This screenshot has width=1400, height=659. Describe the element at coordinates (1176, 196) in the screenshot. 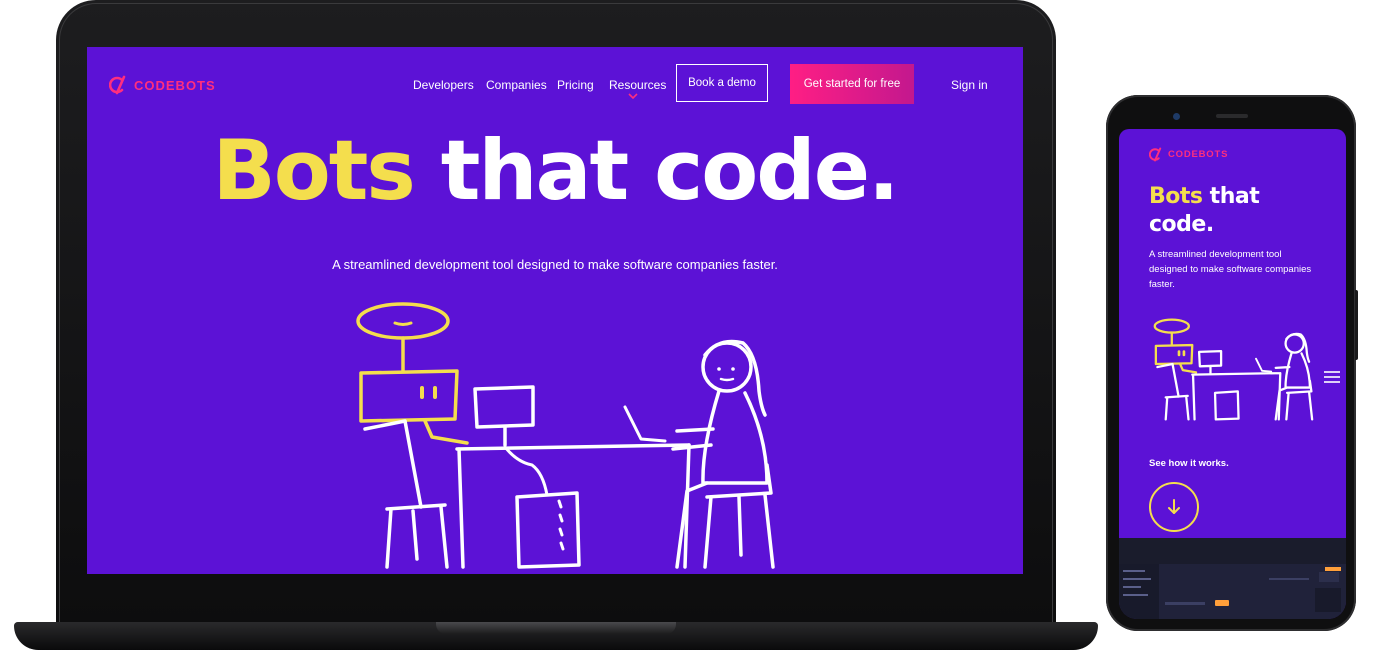

I see `phone-headline-highlight: Bots` at that location.